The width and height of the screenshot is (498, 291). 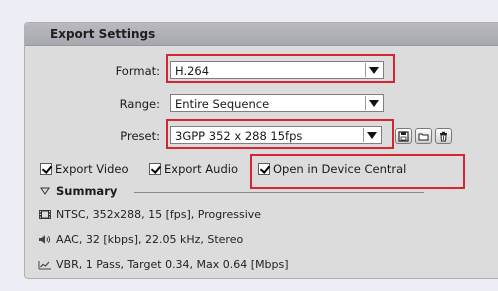 I want to click on summary-audio-row: AAC, 32 [kbps], 22.05 kHz, Stereo, so click(x=140, y=239).